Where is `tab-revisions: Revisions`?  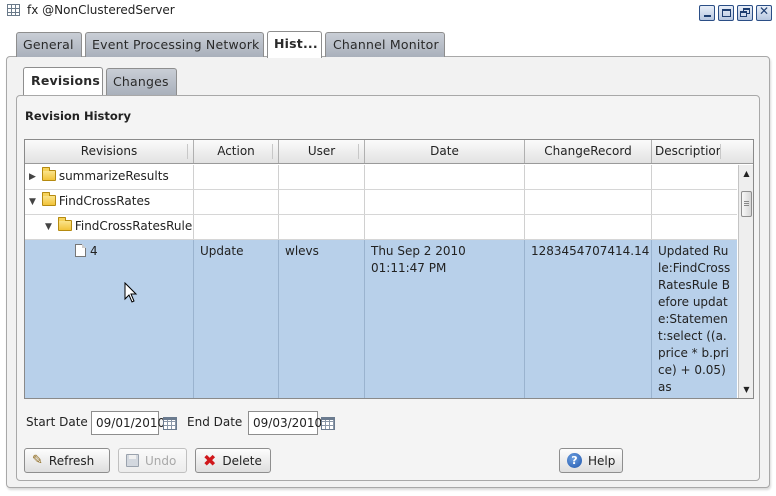
tab-revisions: Revisions is located at coordinates (63, 81).